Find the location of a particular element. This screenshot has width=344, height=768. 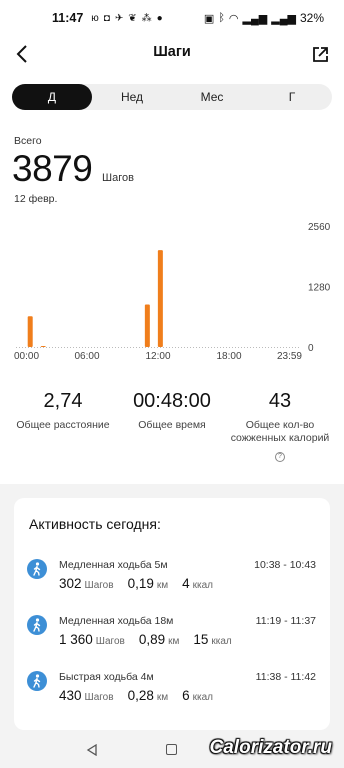

total-steps-value: 3879 is located at coordinates (52, 168).